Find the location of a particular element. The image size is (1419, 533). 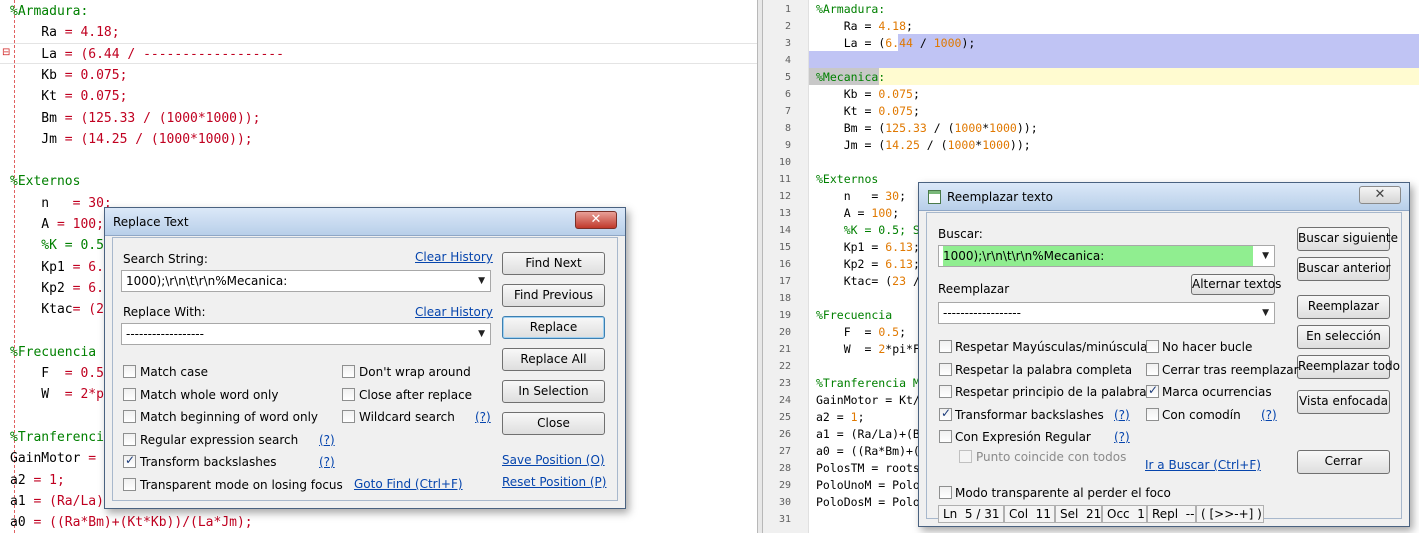

en-seleccion-button: En selección is located at coordinates (1343, 337).